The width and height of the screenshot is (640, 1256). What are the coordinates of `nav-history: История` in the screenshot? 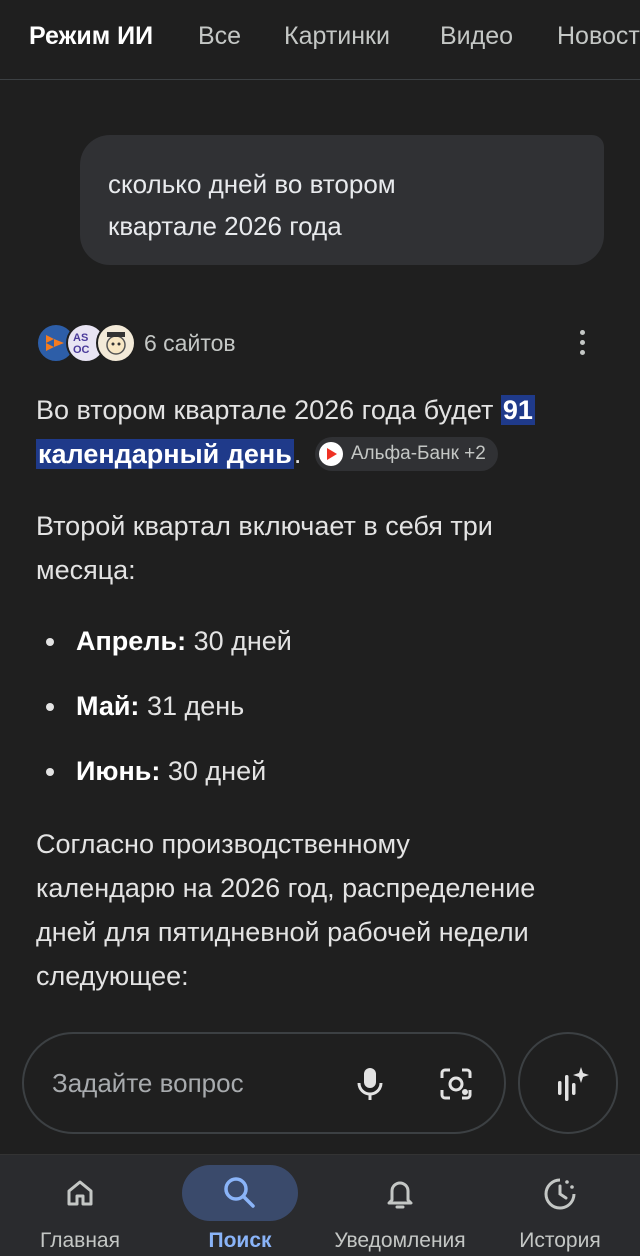 It's located at (560, 1205).